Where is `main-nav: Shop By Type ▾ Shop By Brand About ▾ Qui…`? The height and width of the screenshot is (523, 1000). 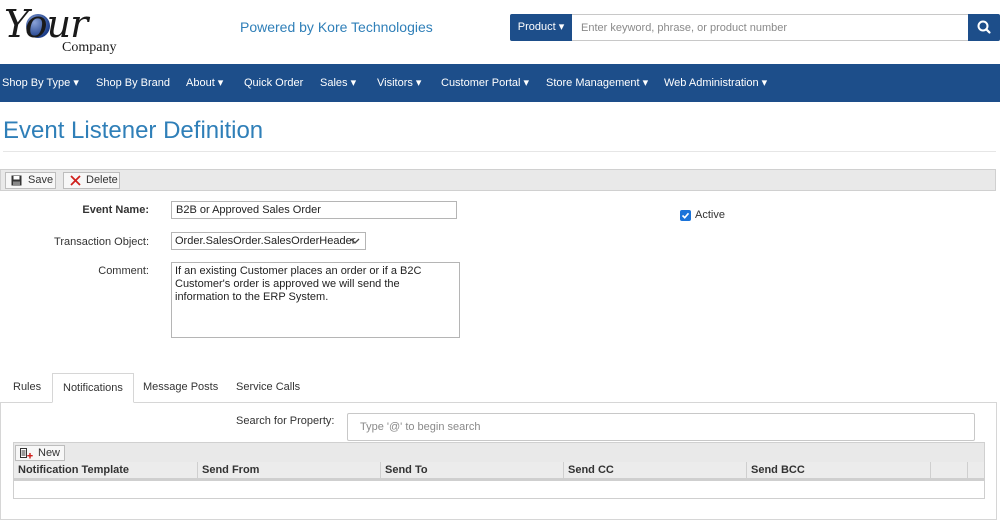 main-nav: Shop By Type ▾ Shop By Brand About ▾ Qui… is located at coordinates (500, 83).